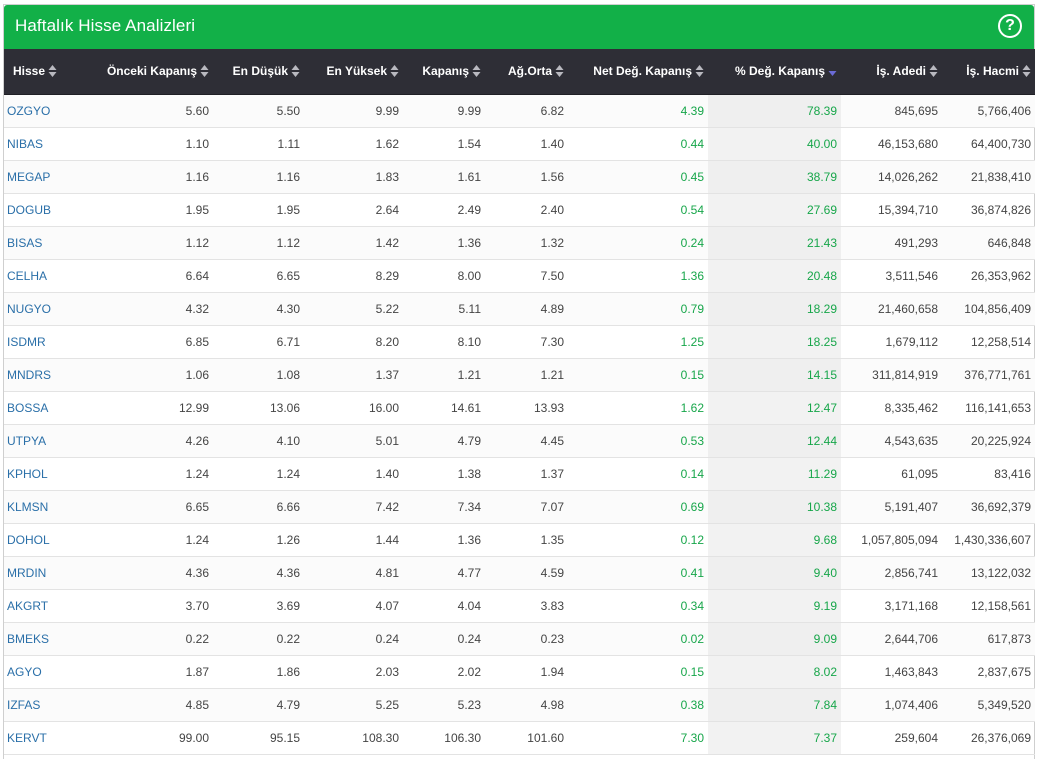 The width and height of the screenshot is (1038, 759). What do you see at coordinates (146, 177) in the screenshot?
I see `cell-onceki-kapanis: 1.16` at bounding box center [146, 177].